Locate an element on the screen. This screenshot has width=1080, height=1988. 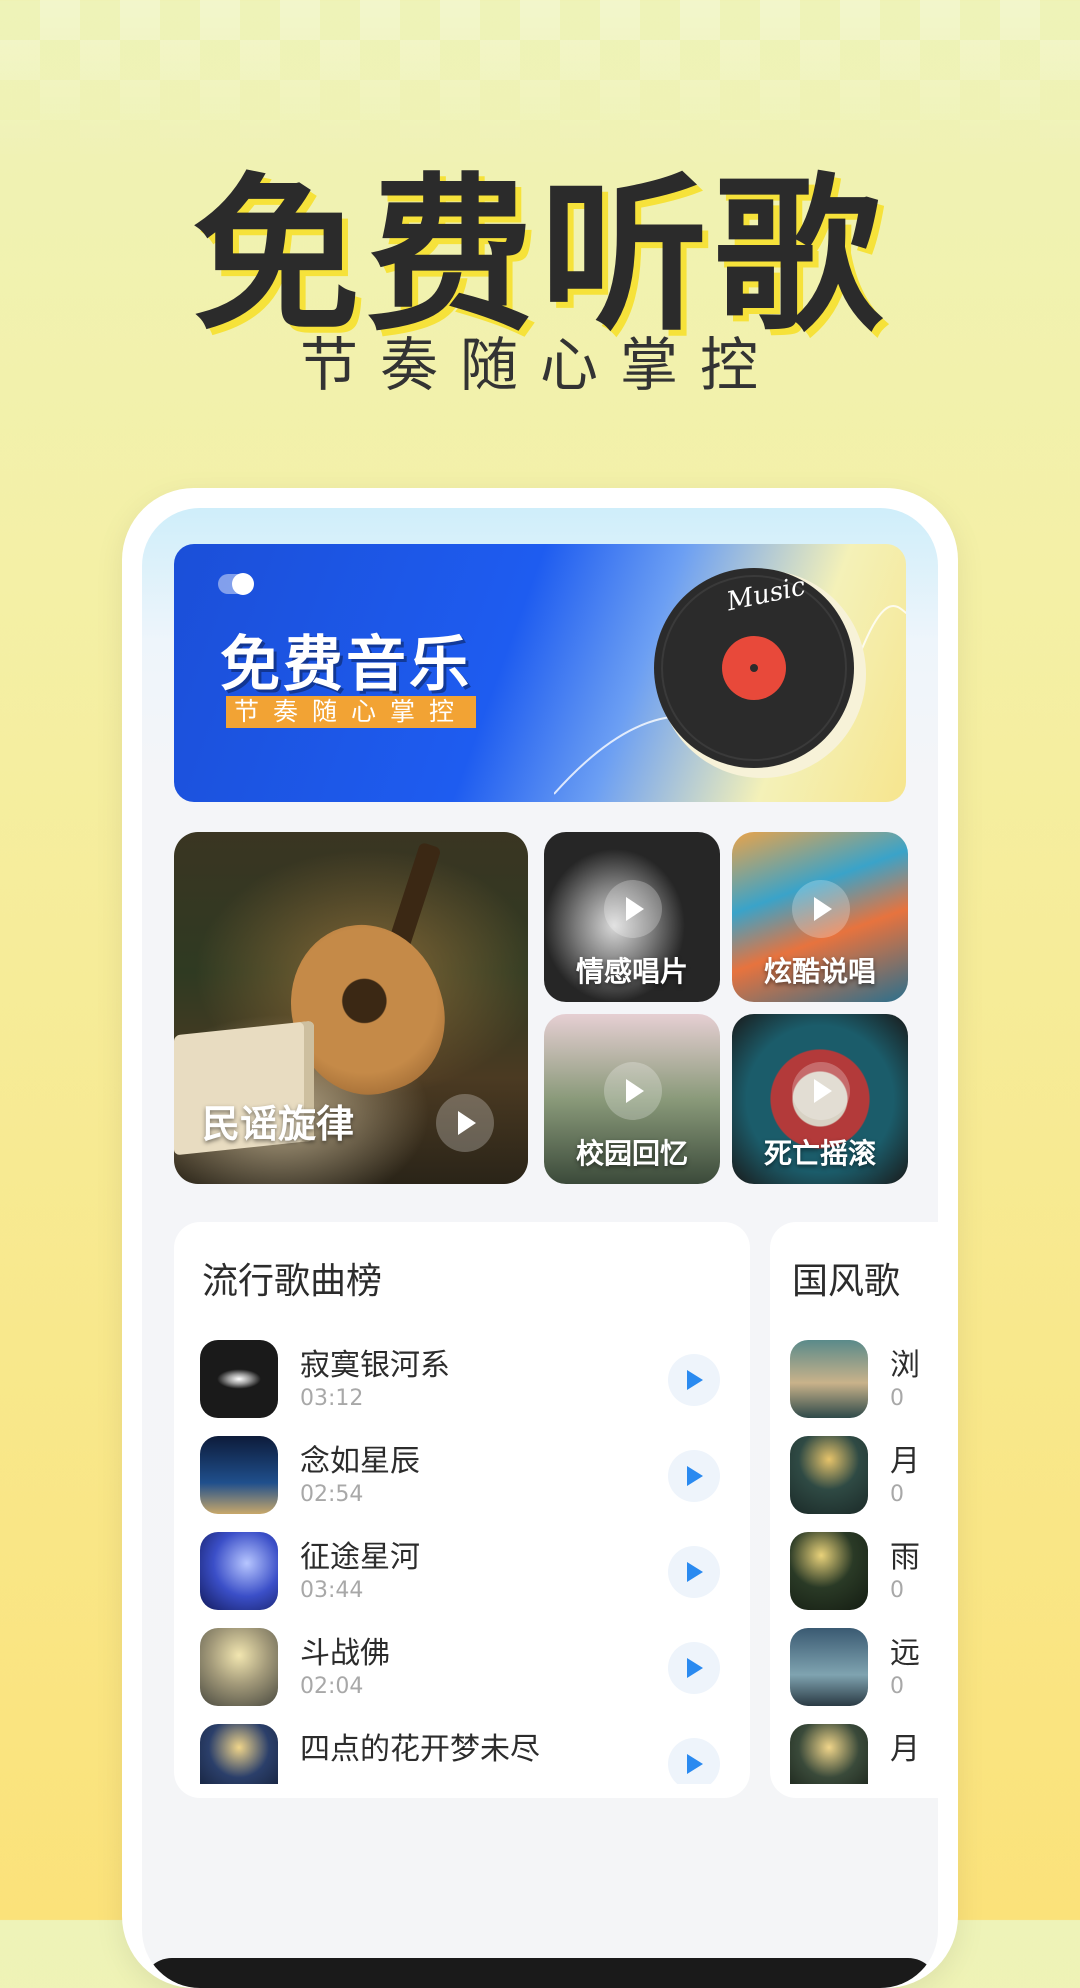
category-tile-emotion: 情感唱片 is located at coordinates (632, 917).